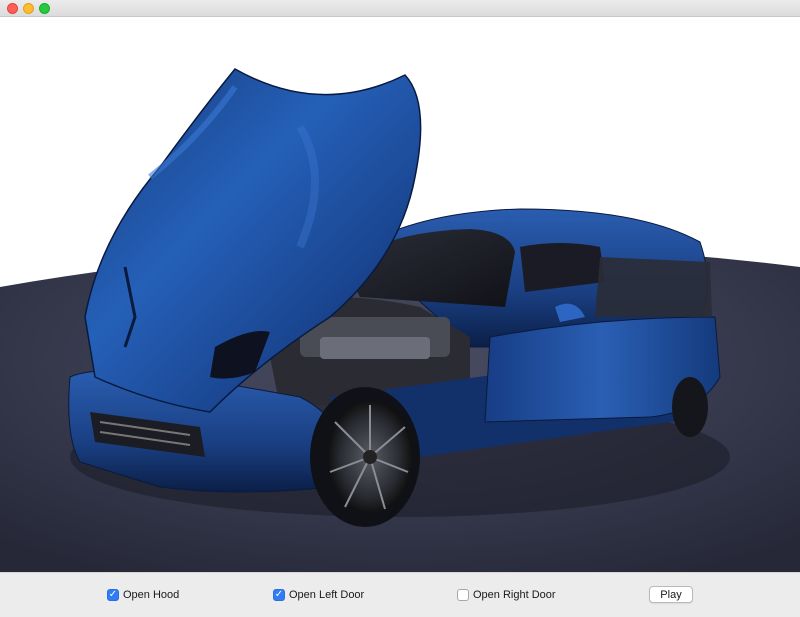  I want to click on close-window-button, so click(12, 8).